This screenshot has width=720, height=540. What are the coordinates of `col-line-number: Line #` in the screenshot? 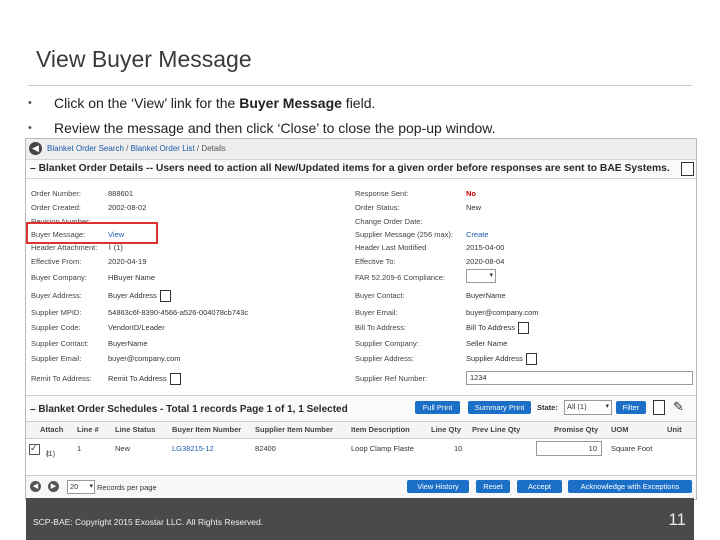 It's located at (88, 429).